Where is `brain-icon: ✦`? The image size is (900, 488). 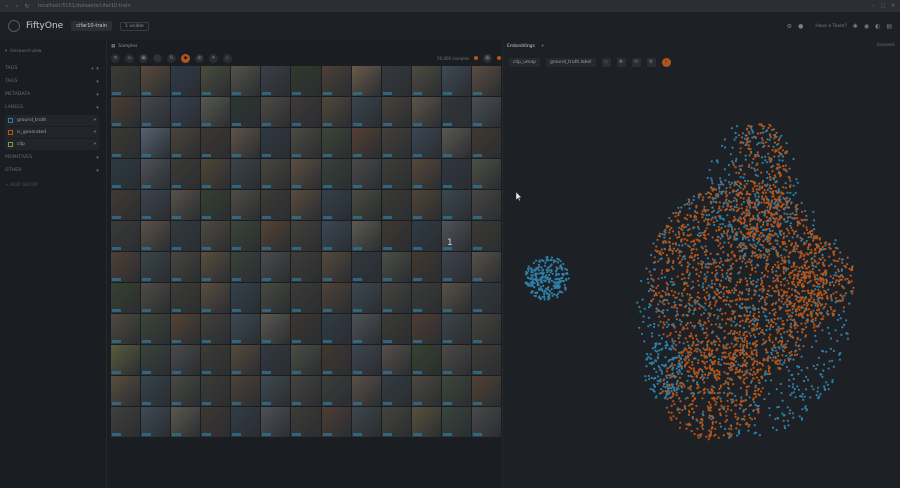
brain-icon: ✦ is located at coordinates (213, 58).